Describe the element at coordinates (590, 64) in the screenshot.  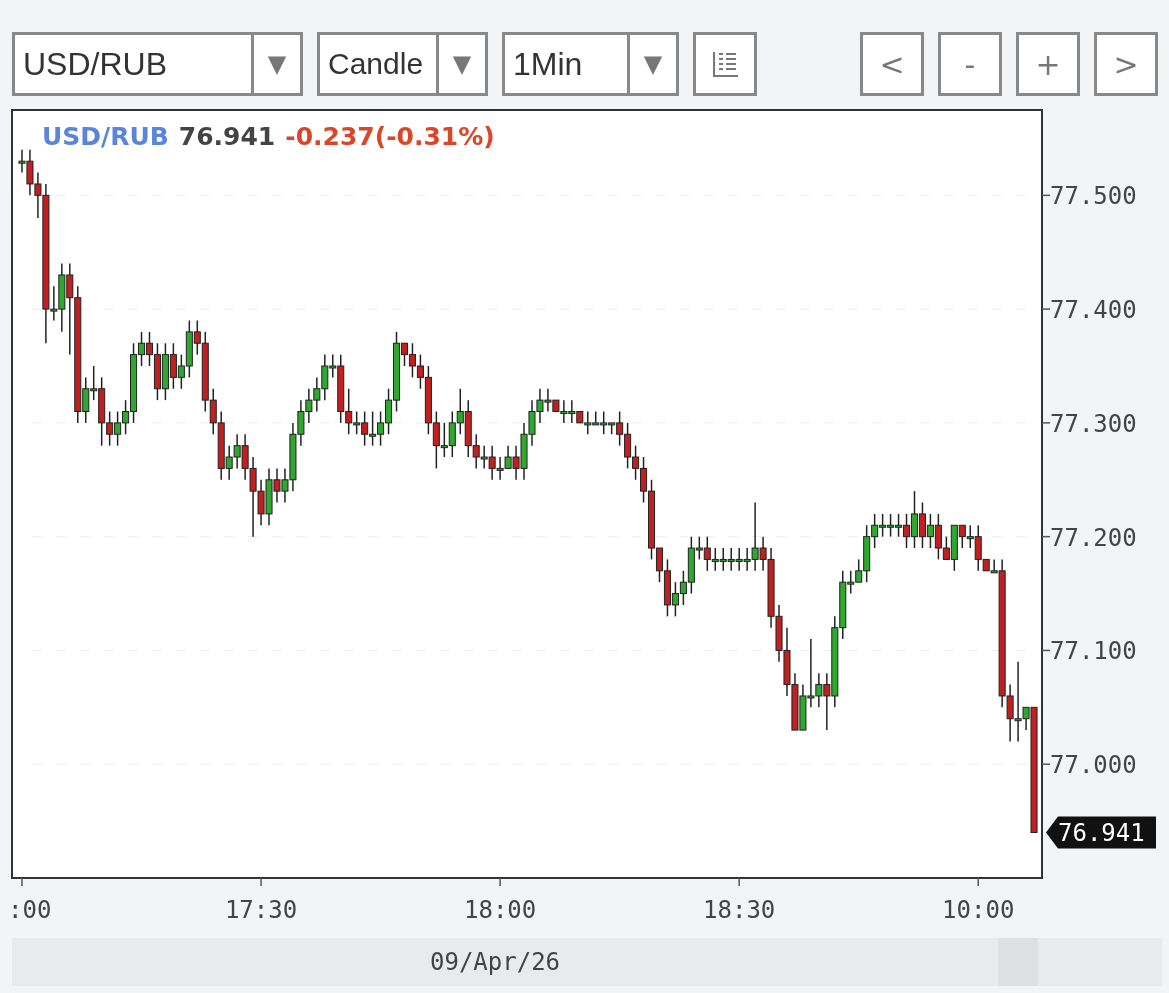
I see `dropdown: 1Min ▼` at that location.